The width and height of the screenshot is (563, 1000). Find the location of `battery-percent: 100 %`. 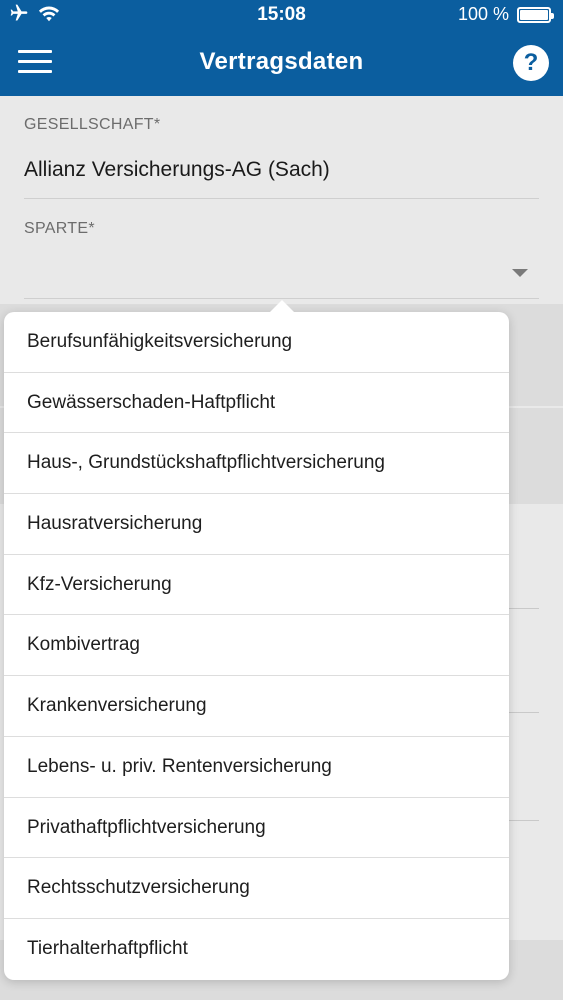

battery-percent: 100 % is located at coordinates (483, 14).